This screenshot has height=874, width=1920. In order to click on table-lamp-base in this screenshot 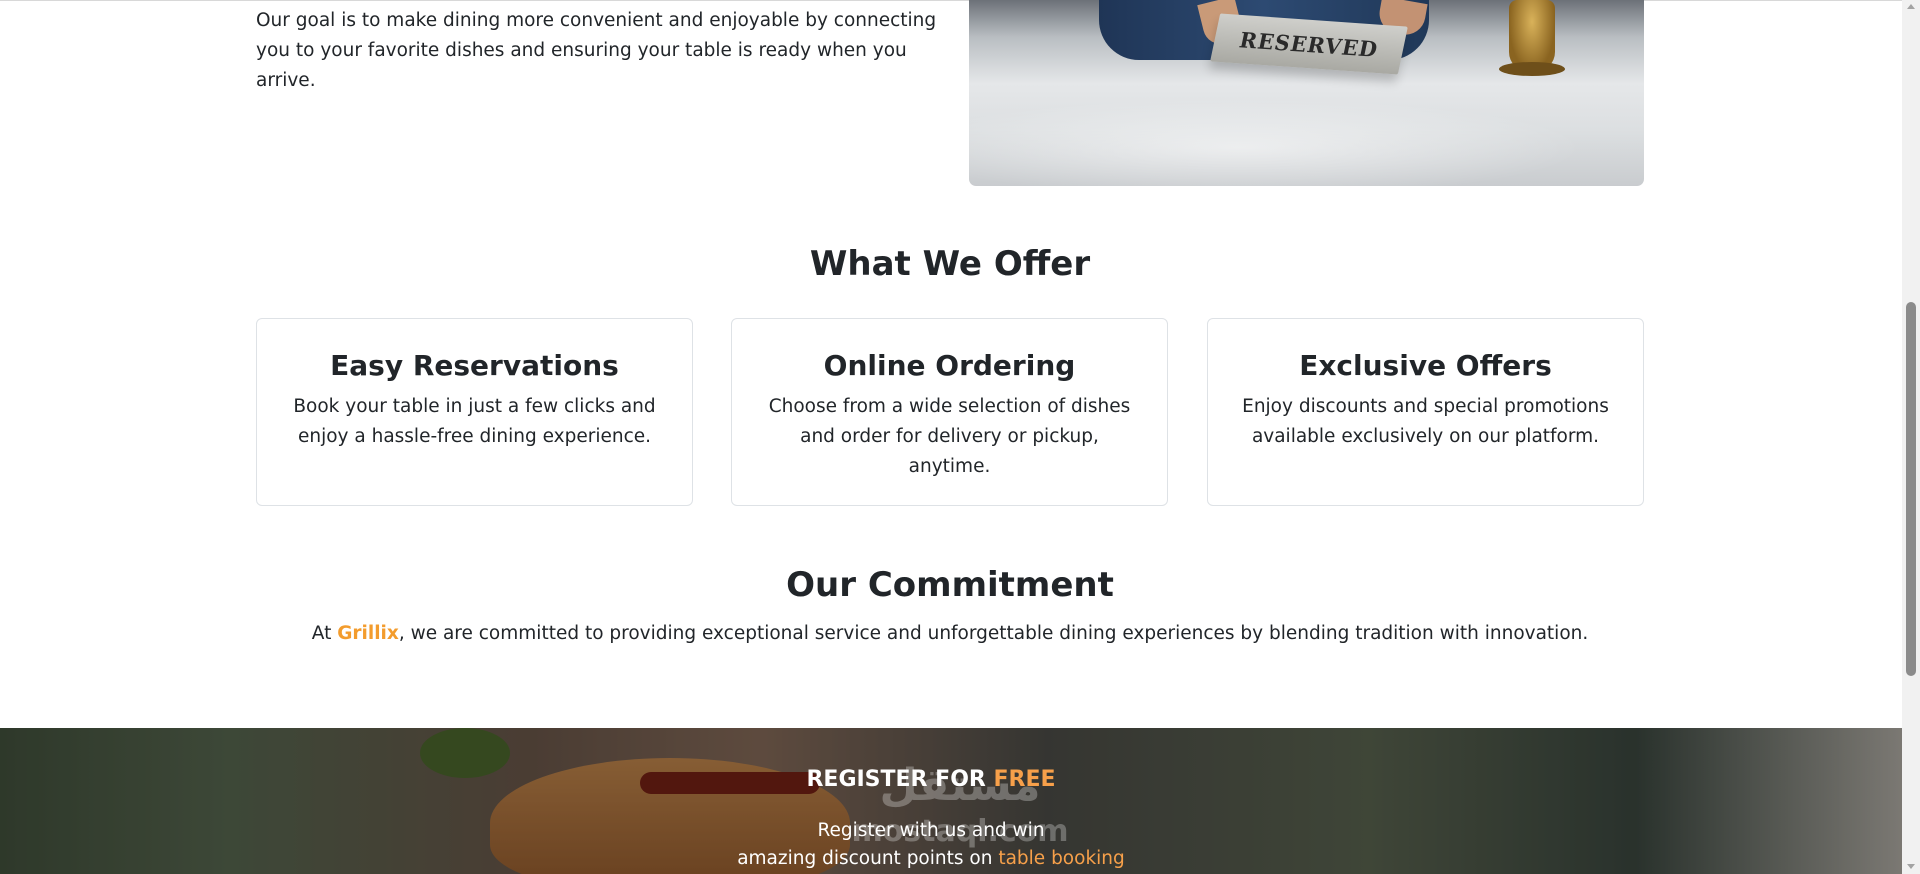, I will do `click(1532, 69)`.